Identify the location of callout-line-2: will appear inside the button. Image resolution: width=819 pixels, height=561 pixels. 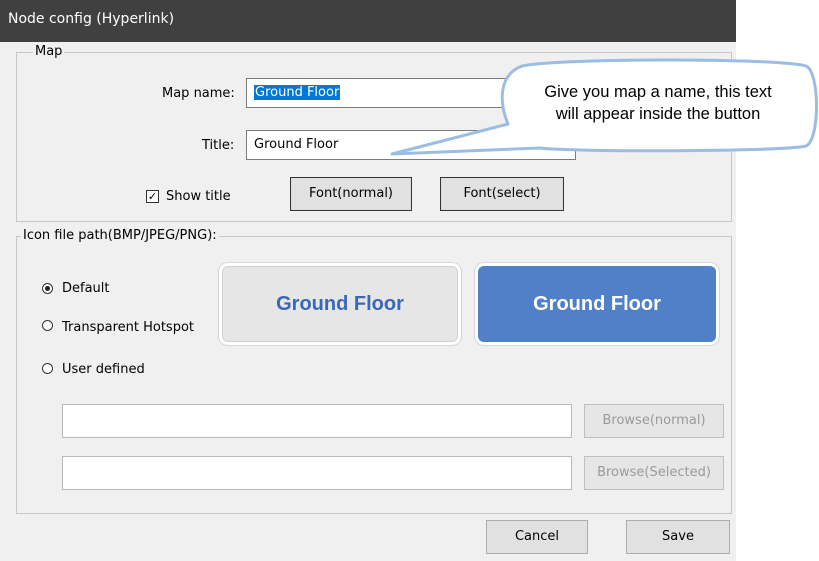
(658, 114).